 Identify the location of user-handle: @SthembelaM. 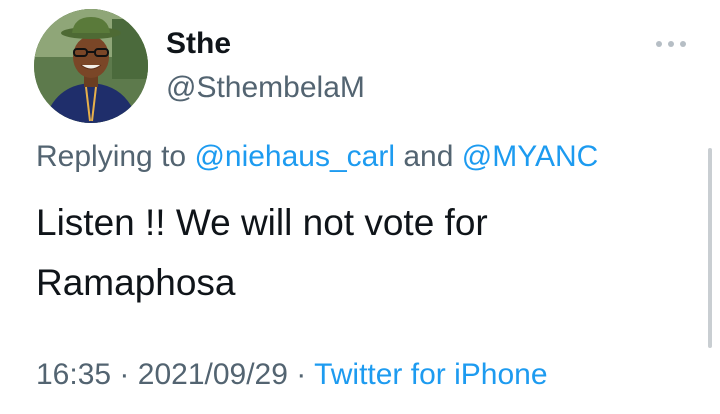
(265, 88).